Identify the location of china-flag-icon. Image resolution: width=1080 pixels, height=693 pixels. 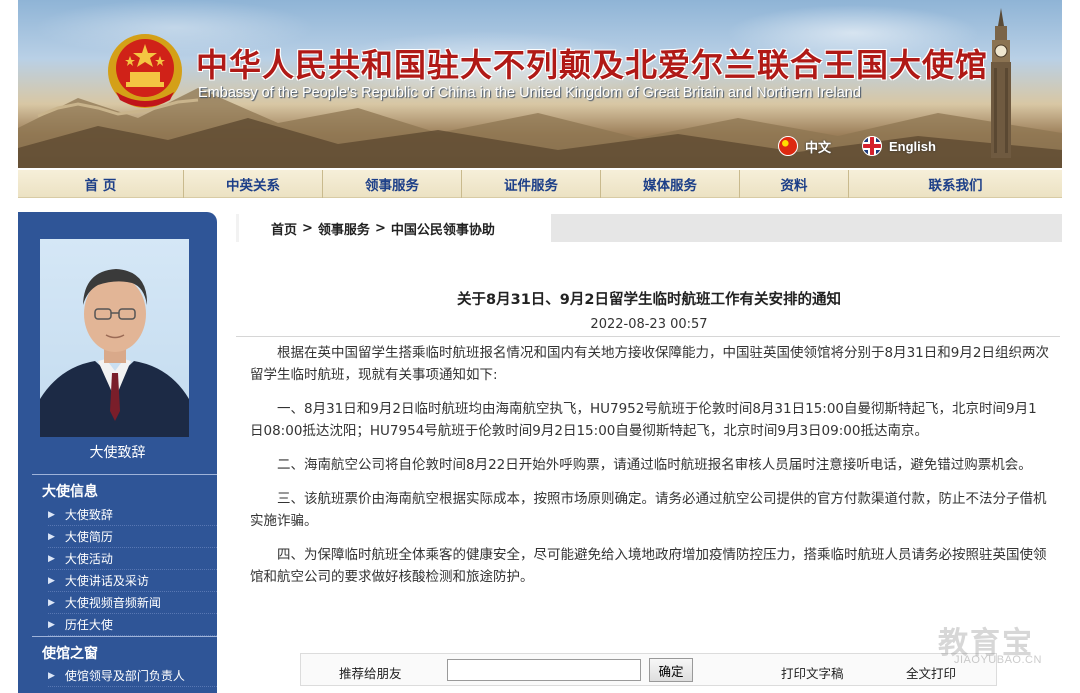
(788, 146).